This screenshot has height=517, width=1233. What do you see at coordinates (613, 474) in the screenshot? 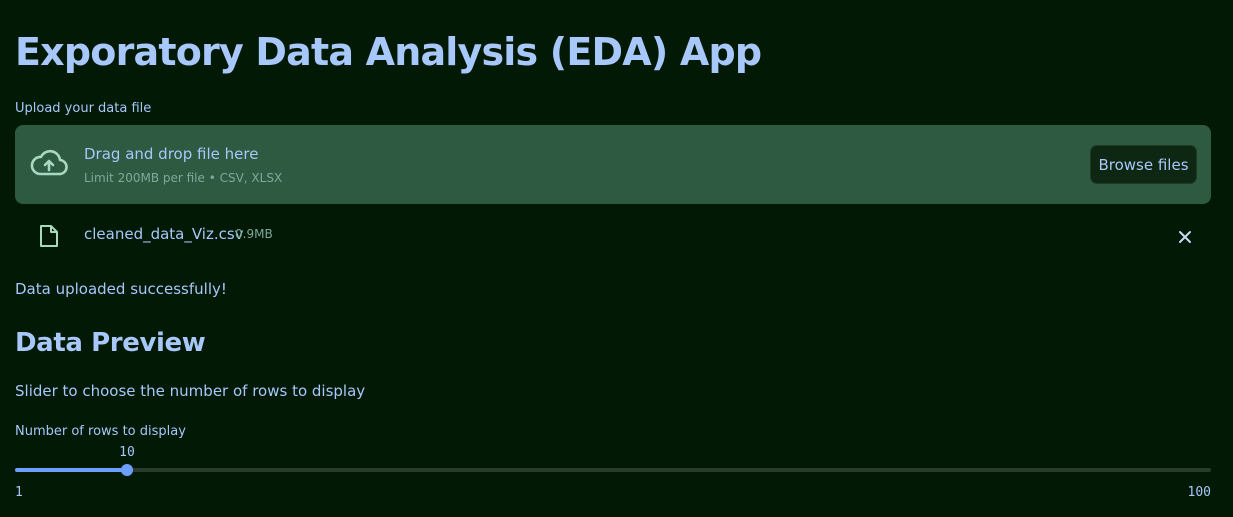
I see `rows-slider: 10 1 100` at bounding box center [613, 474].